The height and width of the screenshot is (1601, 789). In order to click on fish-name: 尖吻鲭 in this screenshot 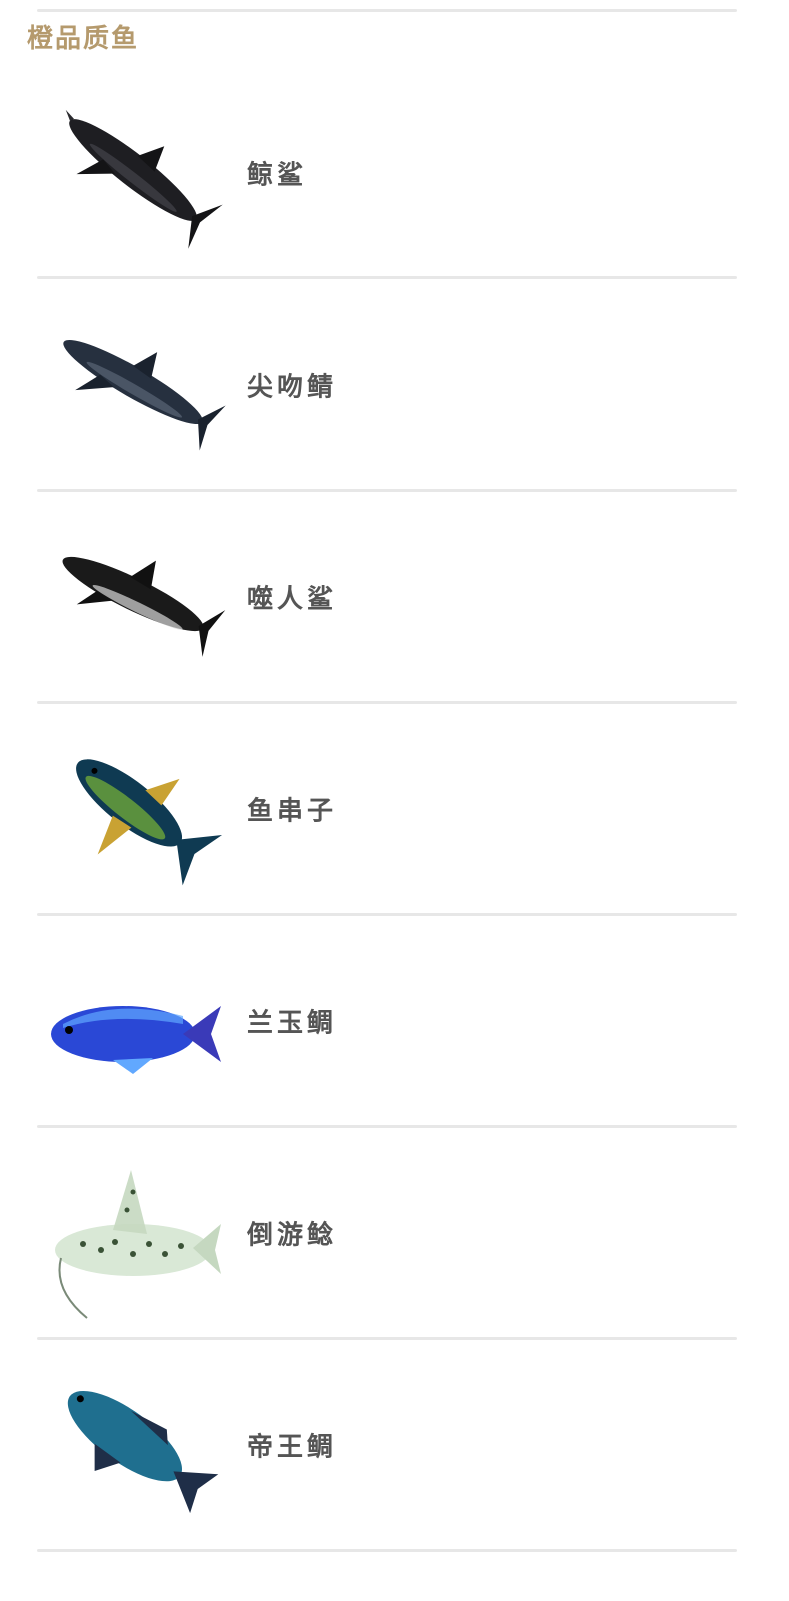, I will do `click(292, 387)`.